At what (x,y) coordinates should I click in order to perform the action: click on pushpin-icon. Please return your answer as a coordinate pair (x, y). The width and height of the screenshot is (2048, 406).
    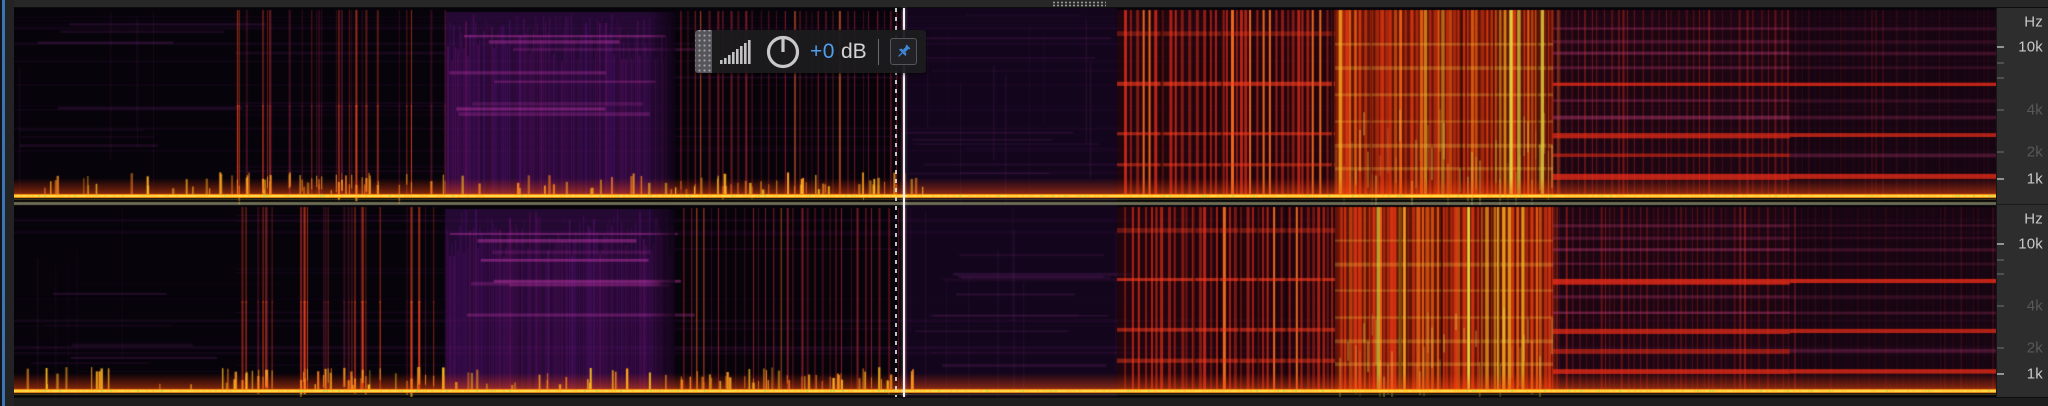
    Looking at the image, I should click on (903, 50).